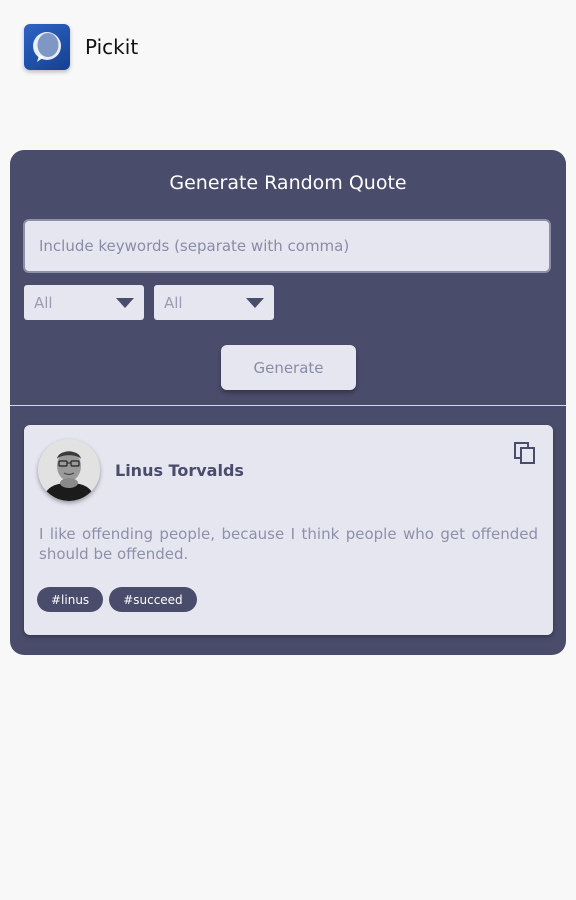  What do you see at coordinates (84, 302) in the screenshot?
I see `filter-select-1: All` at bounding box center [84, 302].